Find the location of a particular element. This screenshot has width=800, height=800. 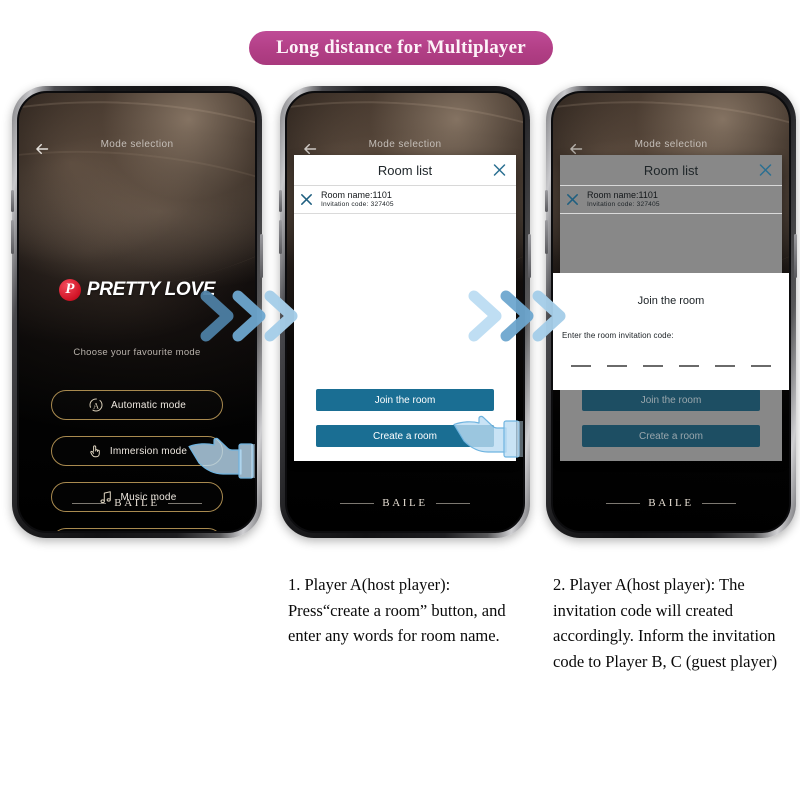

brand-logo: P PRETTY LOVE is located at coordinates (137, 290).